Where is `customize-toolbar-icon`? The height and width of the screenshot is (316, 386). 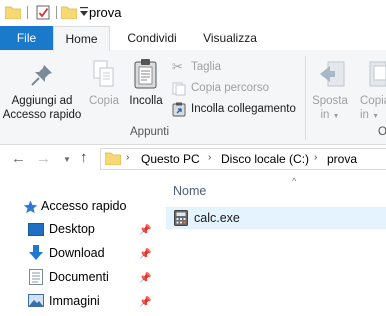
customize-toolbar-icon is located at coordinates (84, 12).